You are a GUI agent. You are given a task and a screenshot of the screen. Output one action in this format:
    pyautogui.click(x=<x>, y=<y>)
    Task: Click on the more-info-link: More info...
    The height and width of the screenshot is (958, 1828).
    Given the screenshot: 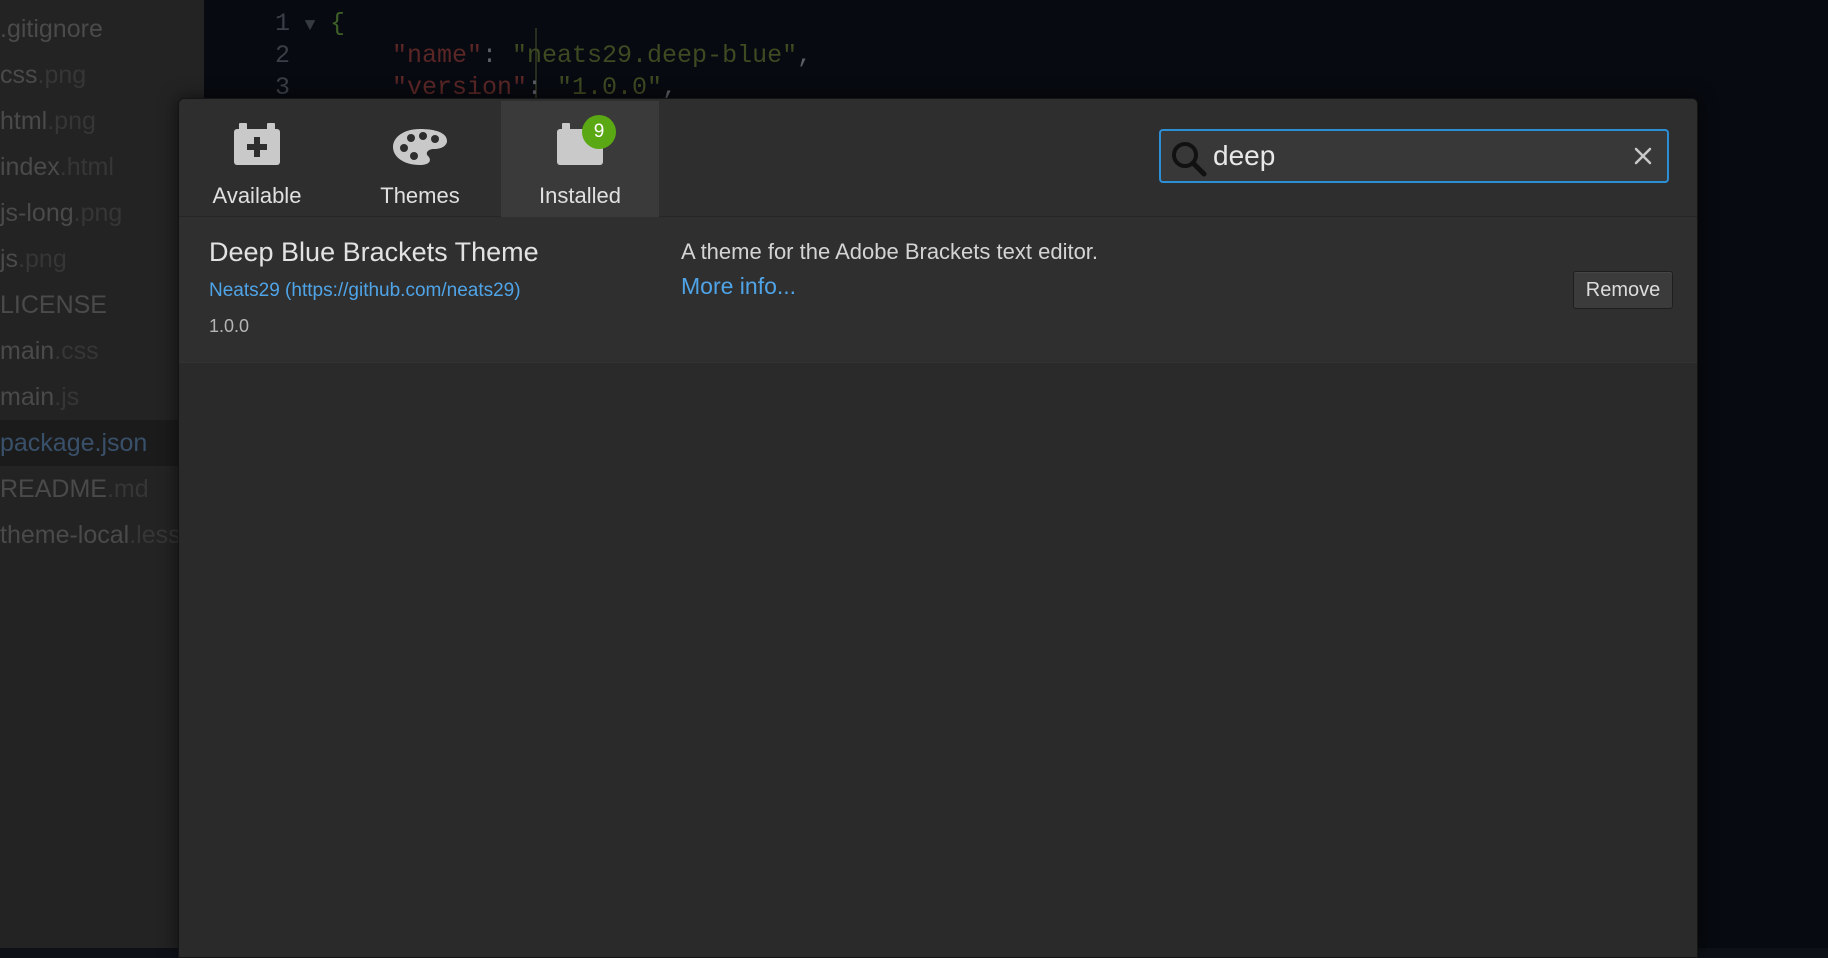 What is the action you would take?
    pyautogui.click(x=738, y=286)
    